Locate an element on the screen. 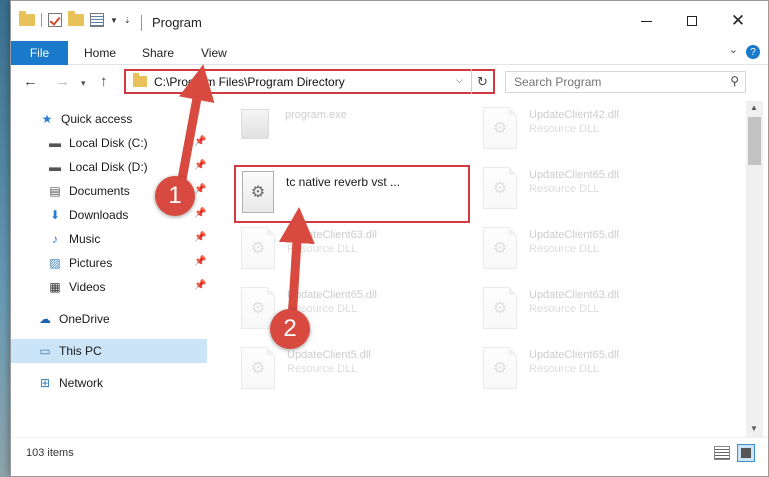  list-item: ⚙ UpdateClient42.dll Resource DLL is located at coordinates (598, 135).